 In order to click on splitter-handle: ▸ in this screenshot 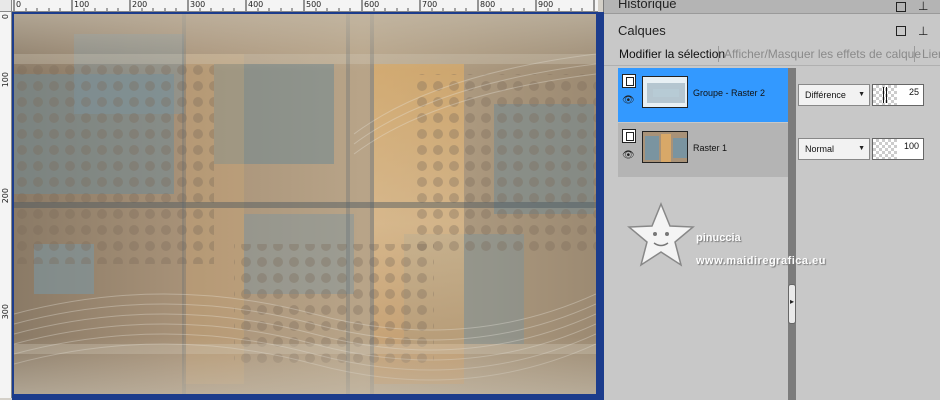, I will do `click(792, 304)`.